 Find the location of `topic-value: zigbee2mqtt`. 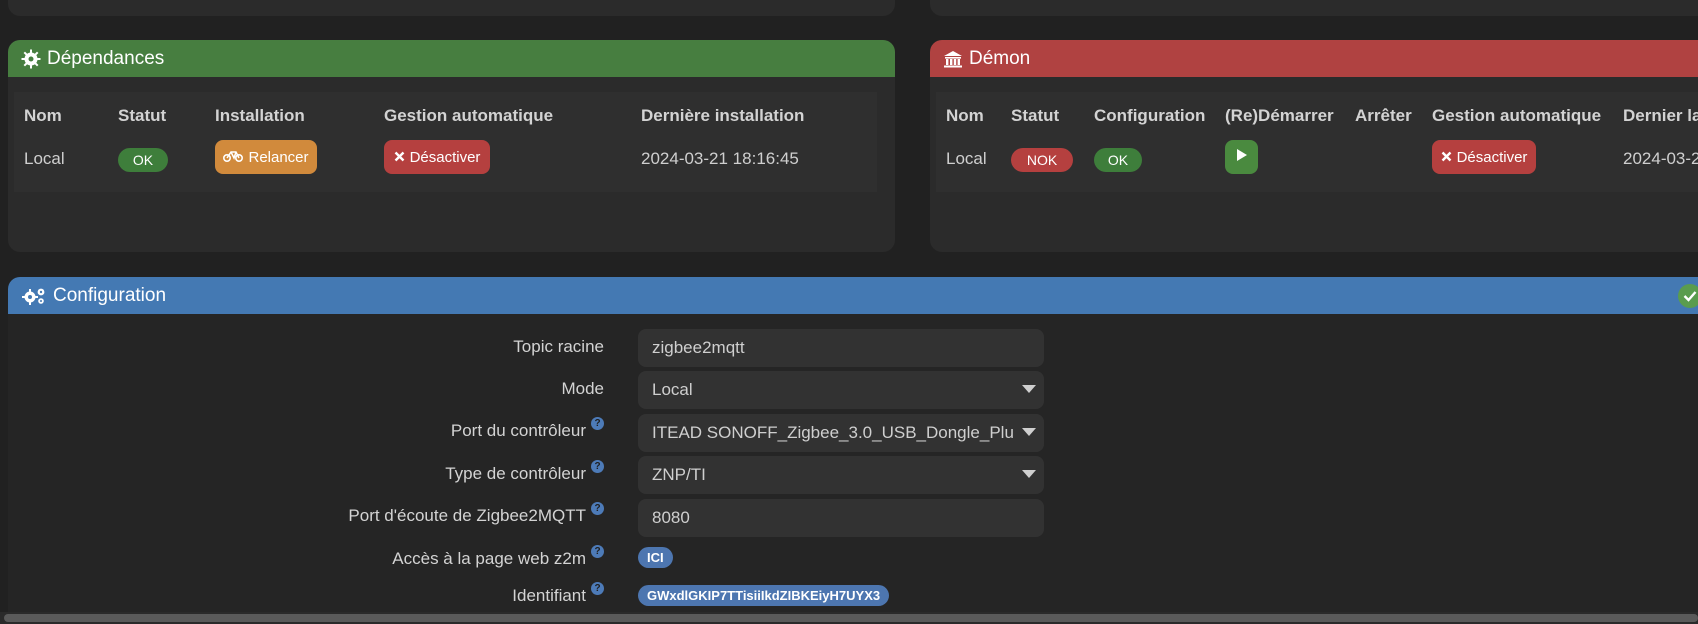

topic-value: zigbee2mqtt is located at coordinates (698, 347).